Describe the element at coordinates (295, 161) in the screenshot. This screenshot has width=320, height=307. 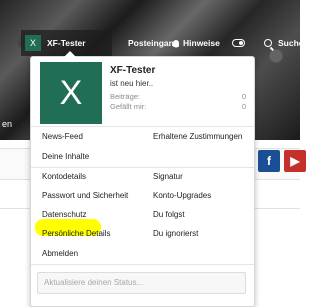
I see `youtube-button: ▶` at that location.